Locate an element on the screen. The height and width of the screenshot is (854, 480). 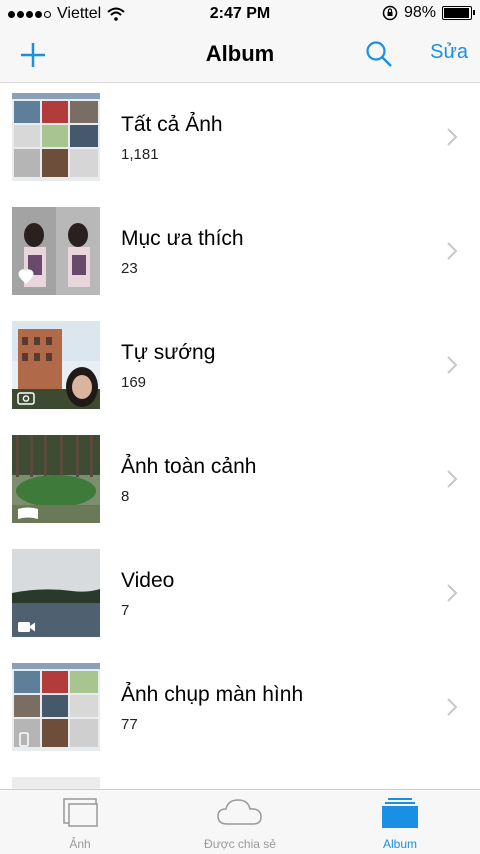
cloud-icon is located at coordinates (239, 812).